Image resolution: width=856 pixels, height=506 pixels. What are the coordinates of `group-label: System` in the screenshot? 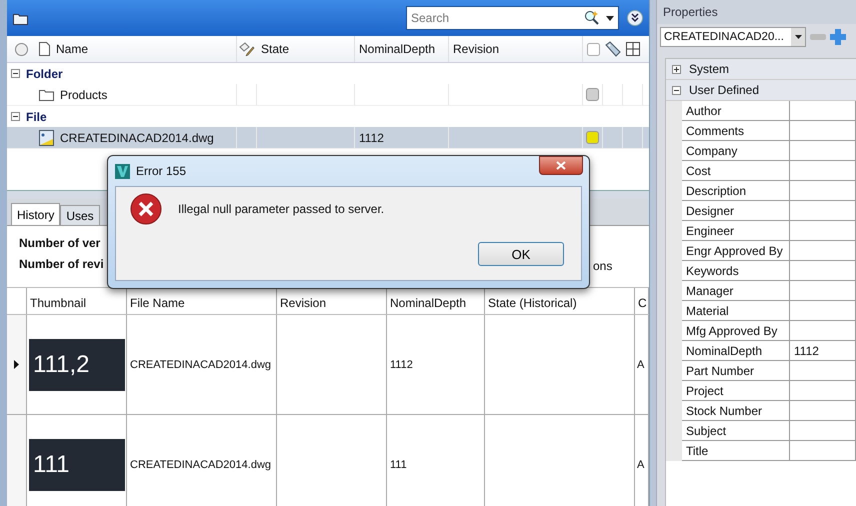 It's located at (709, 69).